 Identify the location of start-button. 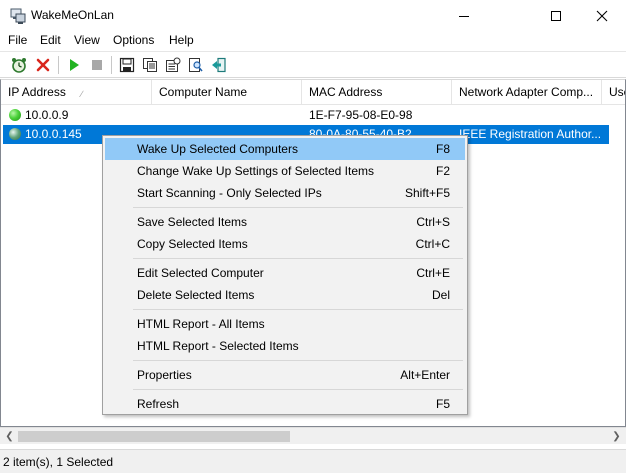
(74, 65).